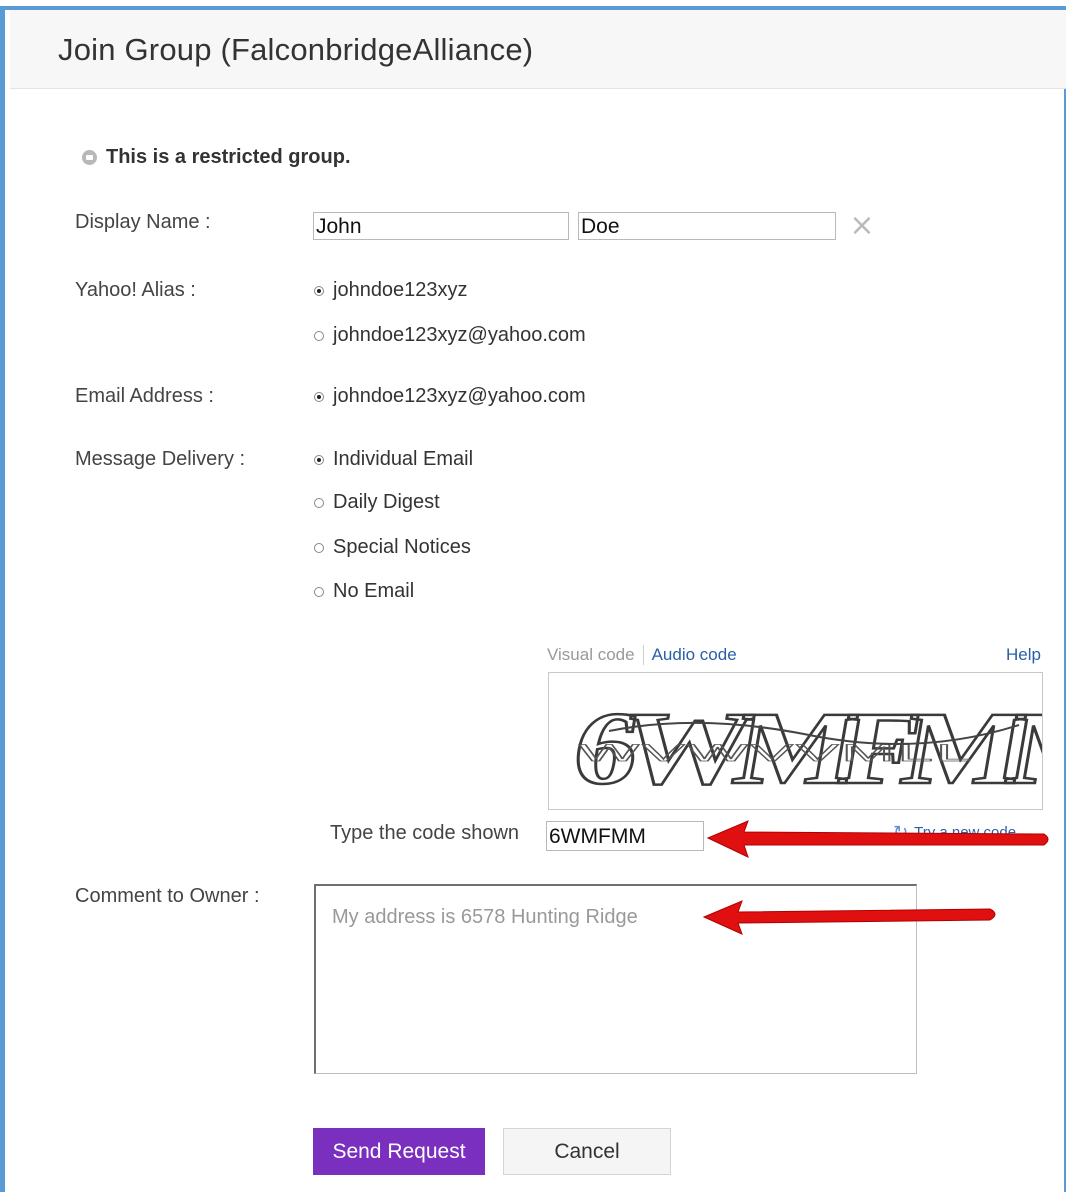 This screenshot has height=1192, width=1068. I want to click on annotation-arrow-code, so click(877, 839).